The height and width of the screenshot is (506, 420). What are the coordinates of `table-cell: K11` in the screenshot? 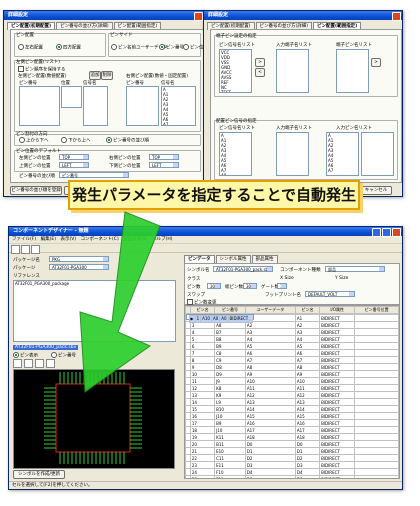 It's located at (230, 437).